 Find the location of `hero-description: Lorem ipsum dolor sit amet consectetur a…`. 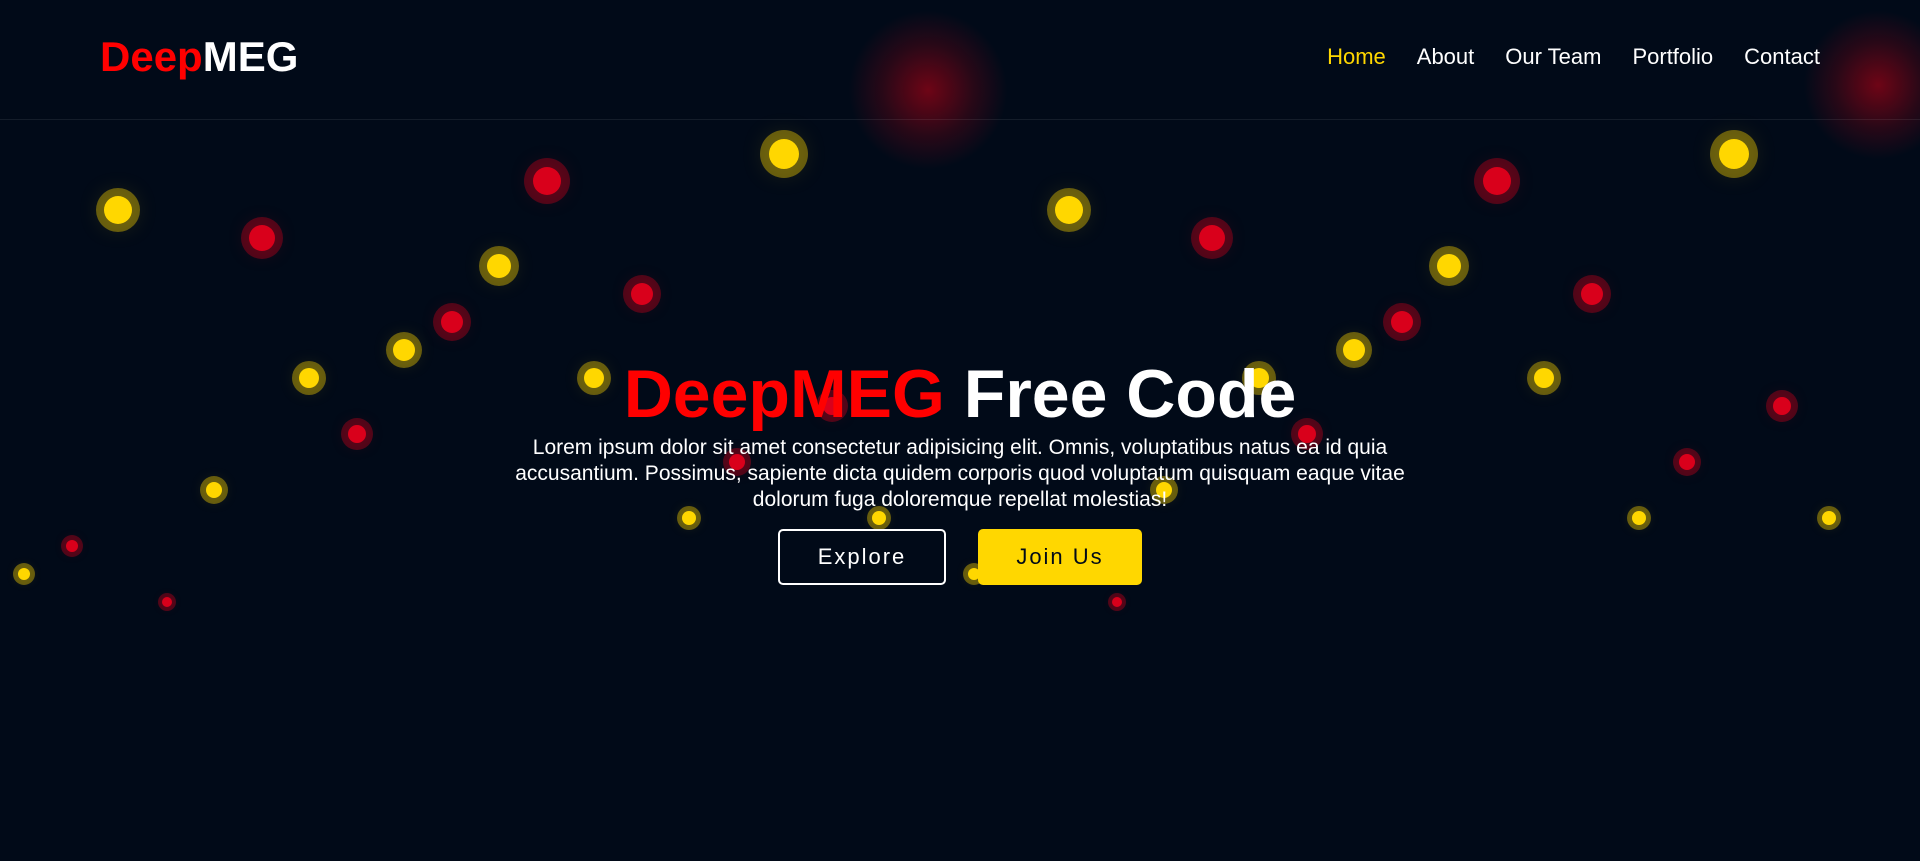

hero-description: Lorem ipsum dolor sit amet consectetur a… is located at coordinates (960, 473).